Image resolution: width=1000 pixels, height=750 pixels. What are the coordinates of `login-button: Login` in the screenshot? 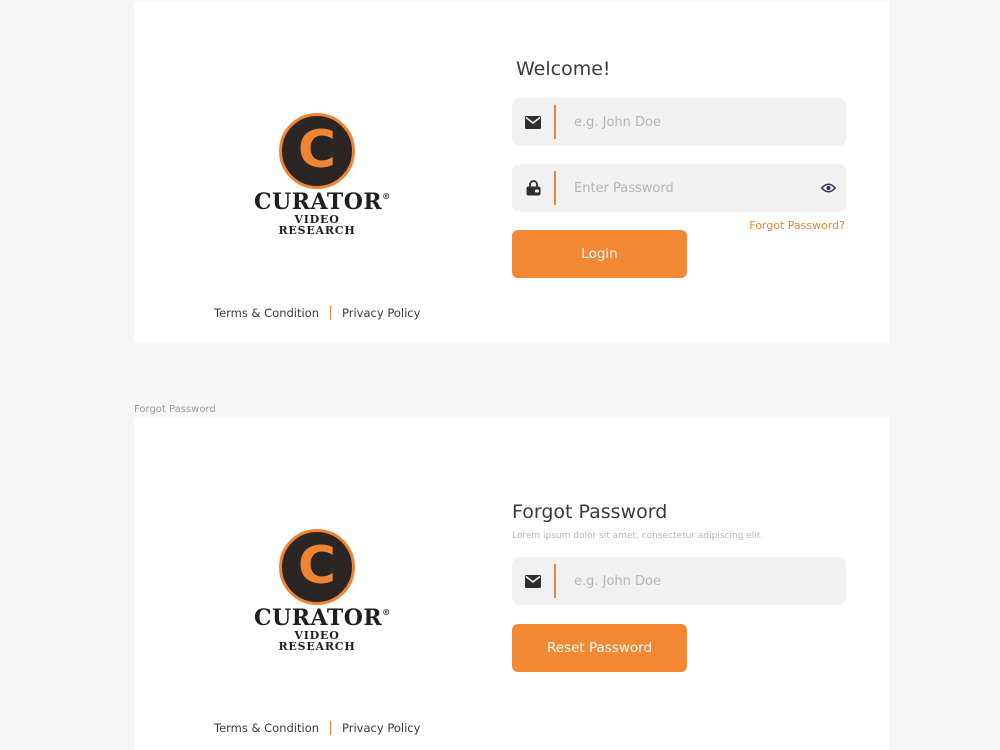 It's located at (599, 254).